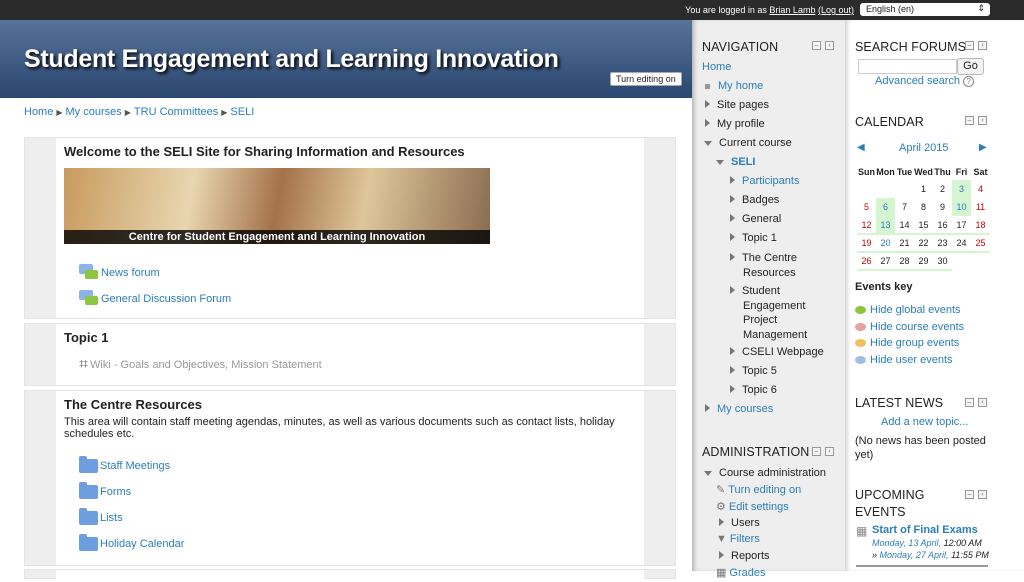 This screenshot has width=1024, height=582. I want to click on nav-my-home: My home, so click(734, 86).